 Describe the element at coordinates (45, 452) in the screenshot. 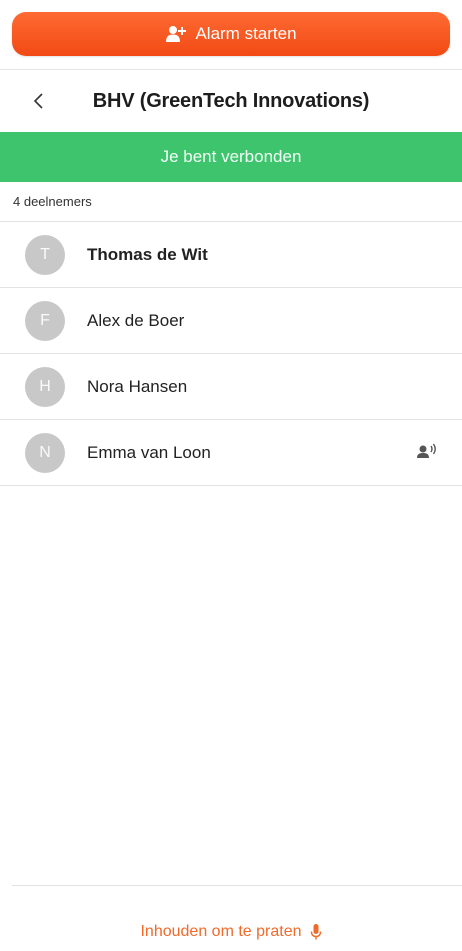

I see `avatar: N` at that location.